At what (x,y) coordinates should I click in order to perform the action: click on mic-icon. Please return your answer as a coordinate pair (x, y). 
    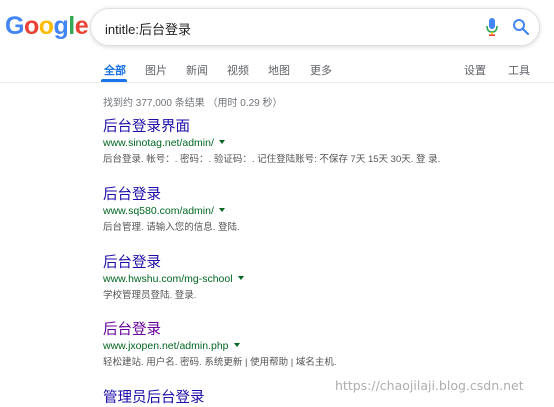
    Looking at the image, I should click on (492, 27).